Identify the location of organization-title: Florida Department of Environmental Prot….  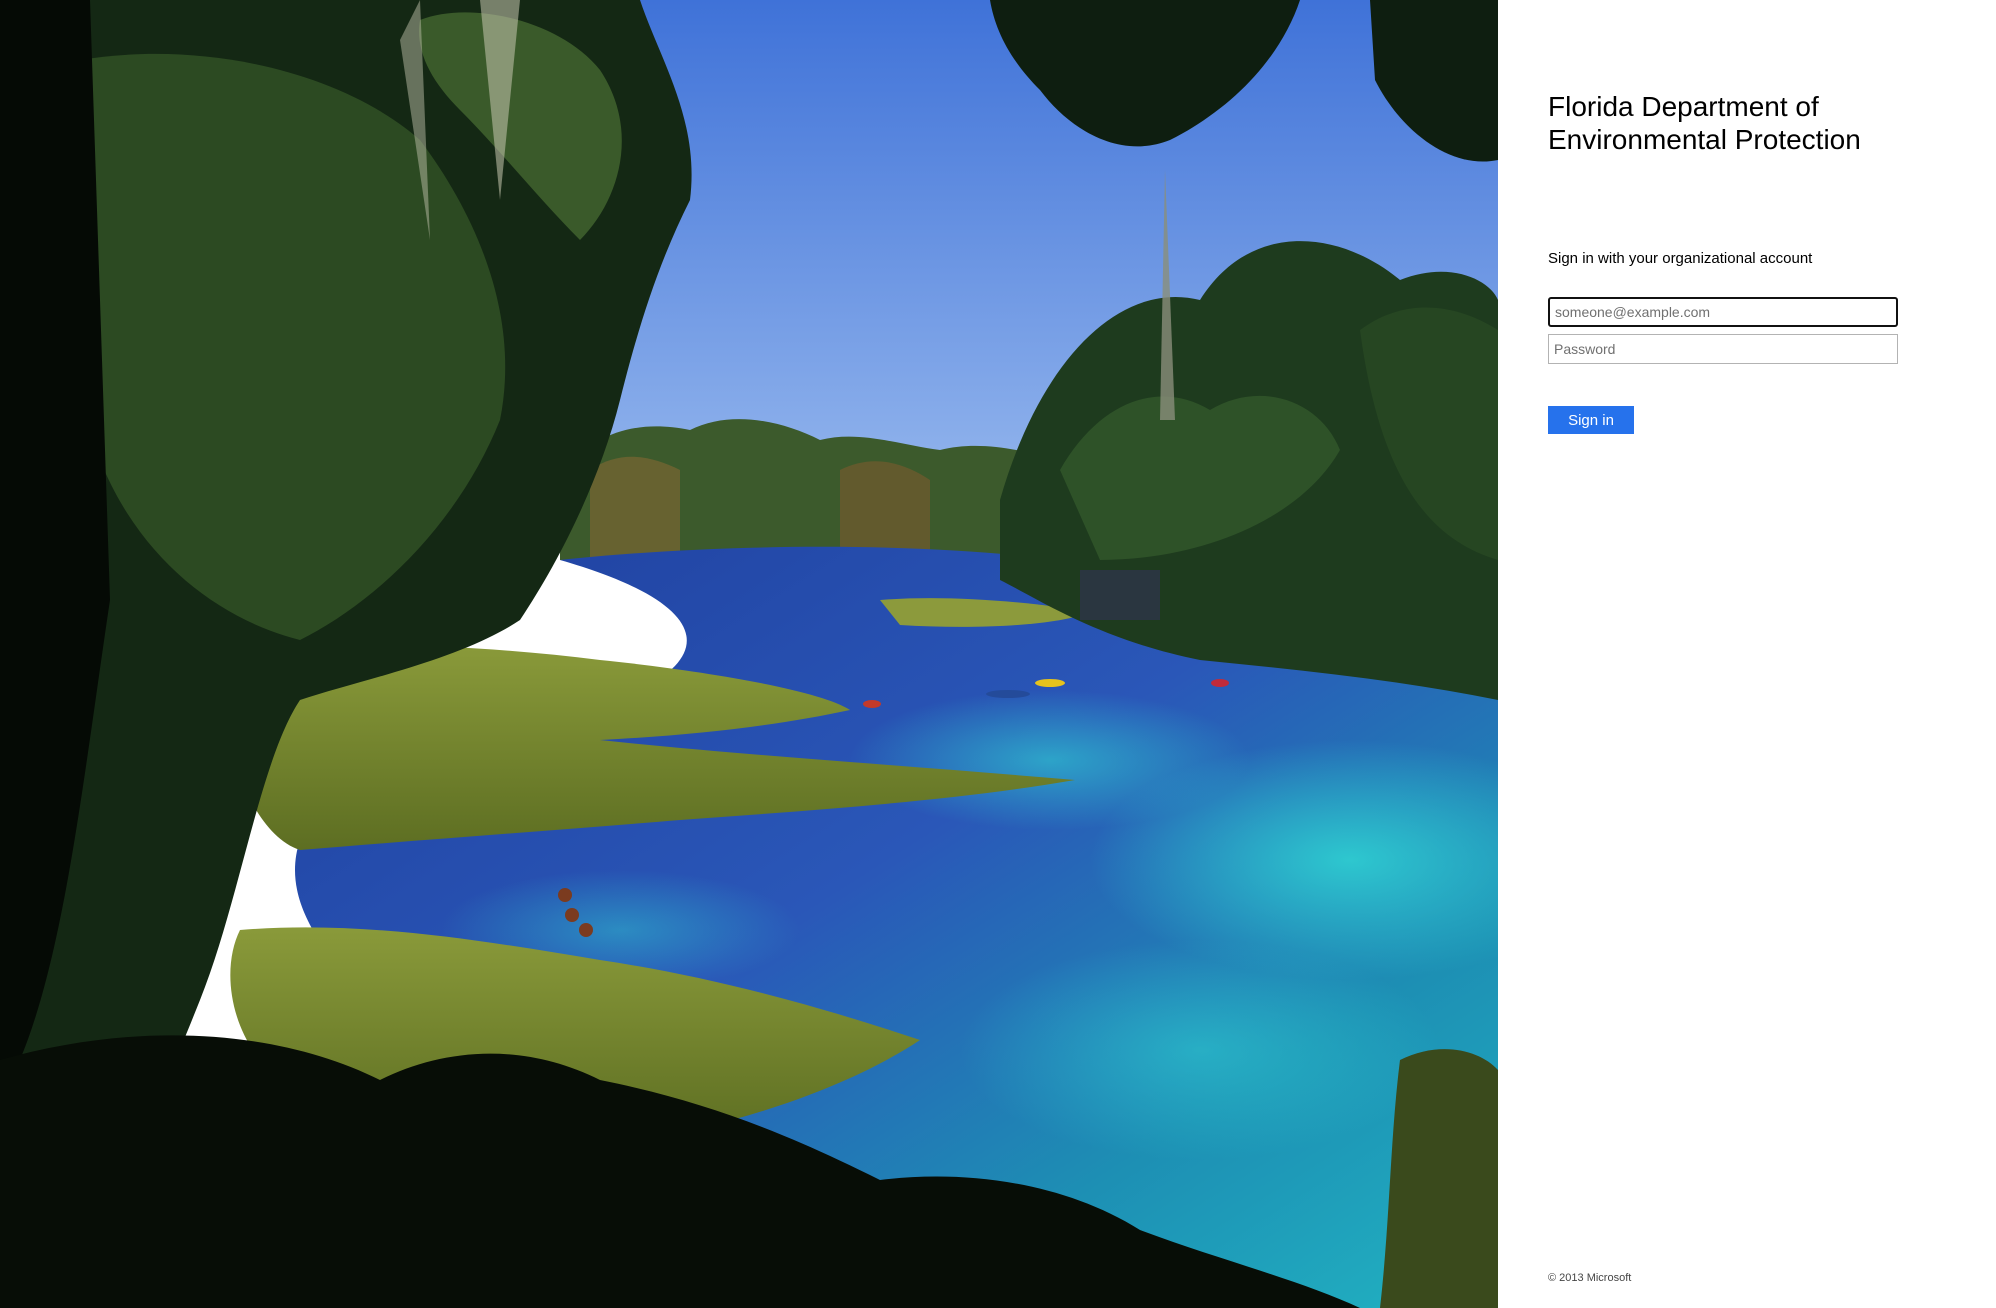
(1704, 123).